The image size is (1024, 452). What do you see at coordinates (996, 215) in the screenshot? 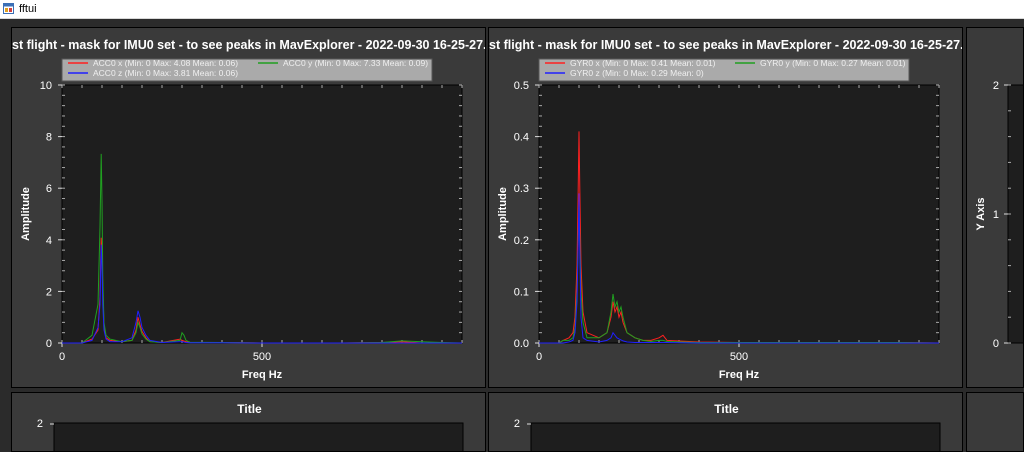
I see `right-y-tick-label: 1` at bounding box center [996, 215].